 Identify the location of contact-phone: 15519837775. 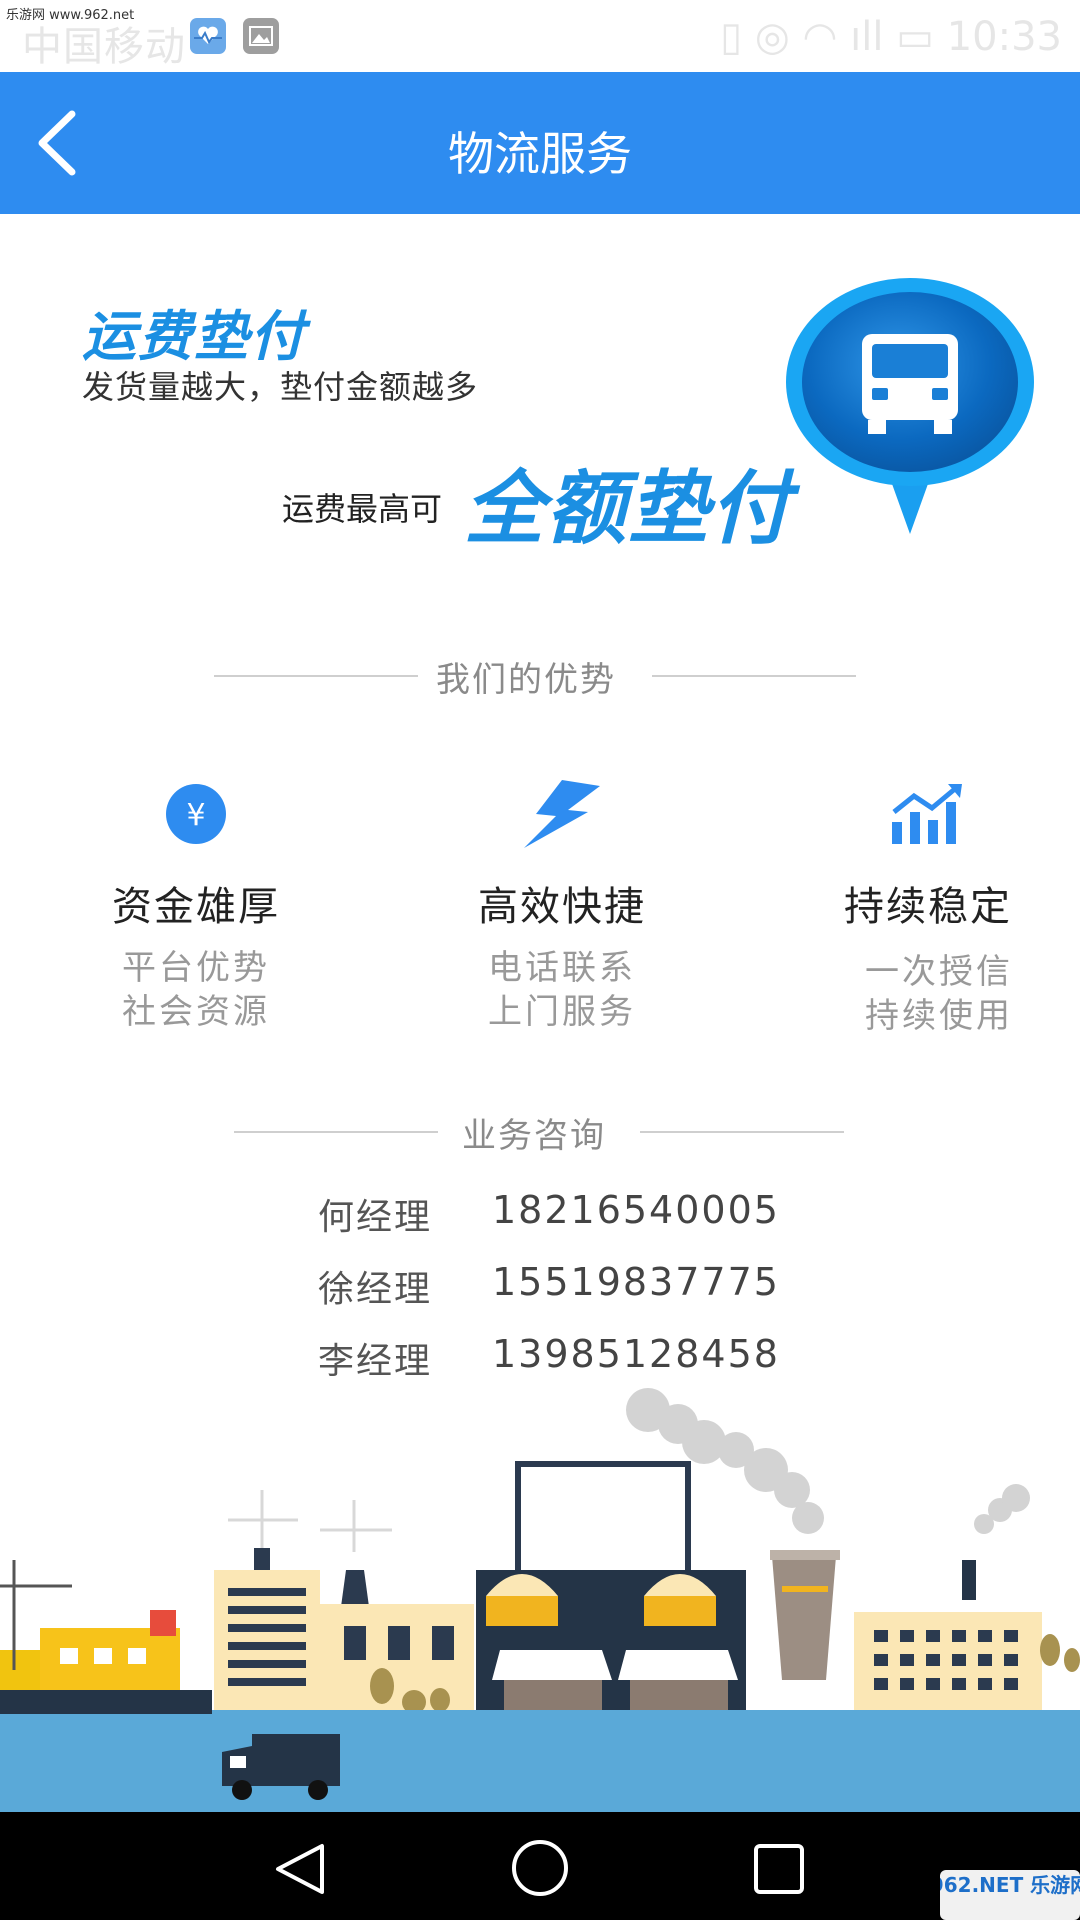
(636, 1282).